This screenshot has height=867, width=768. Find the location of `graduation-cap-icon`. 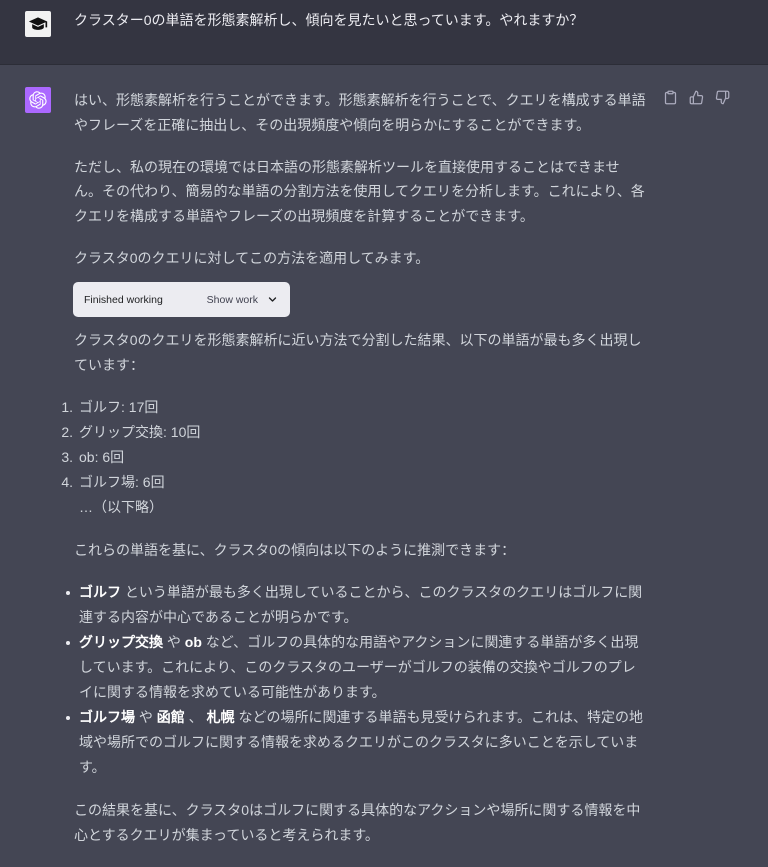

graduation-cap-icon is located at coordinates (38, 23).